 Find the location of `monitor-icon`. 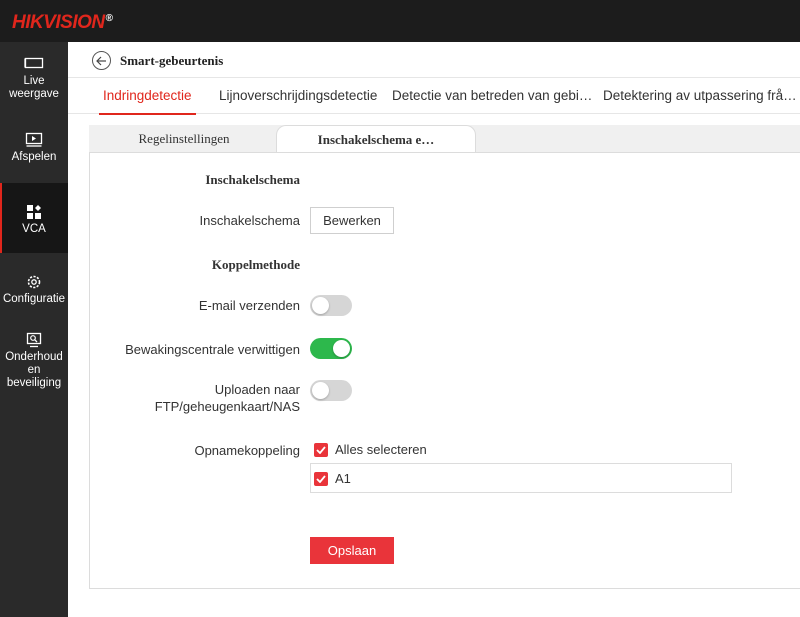

monitor-icon is located at coordinates (34, 64).